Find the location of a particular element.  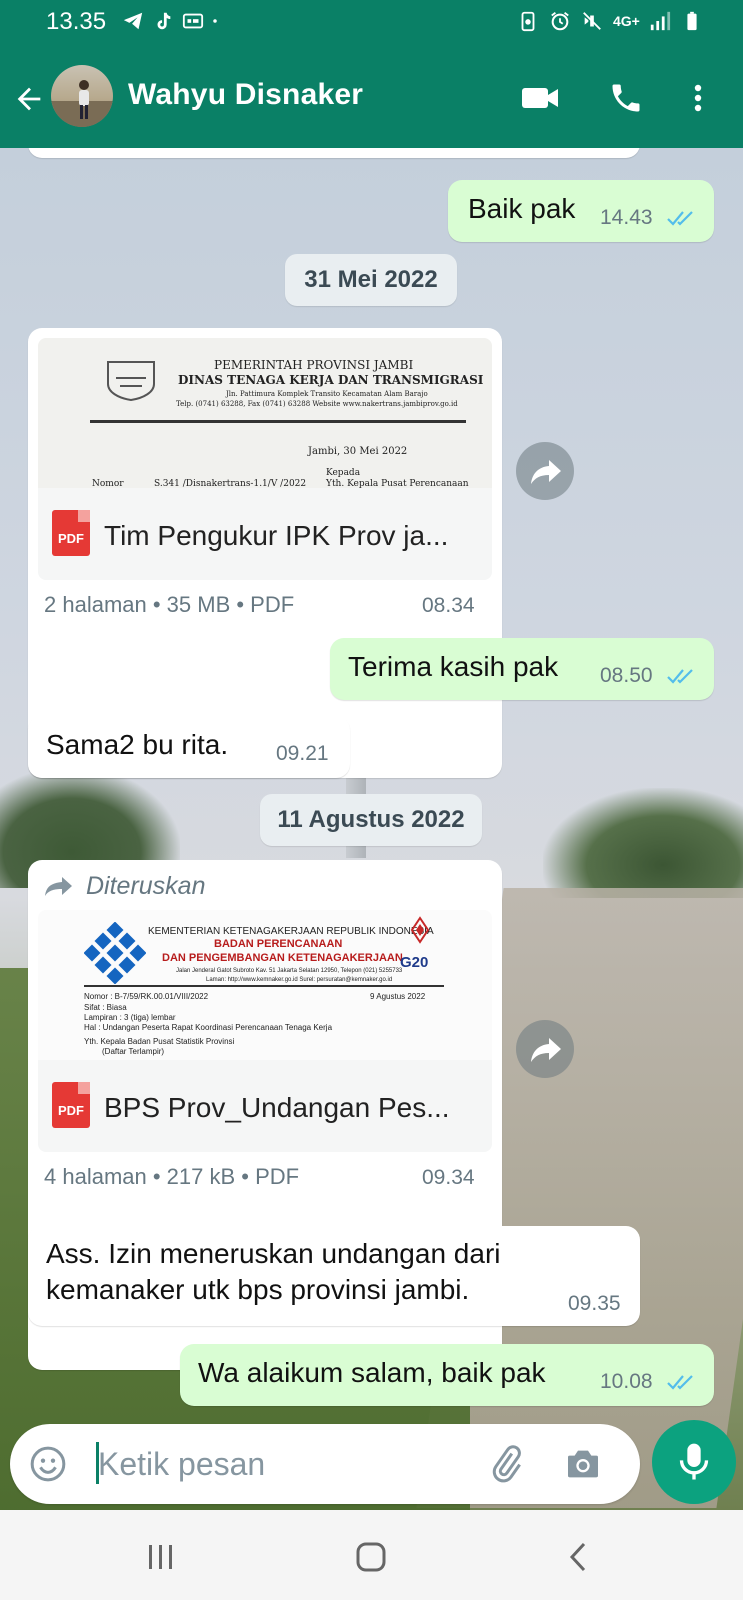

letterhead-line-2: BADAN PERENCANAAN is located at coordinates (278, 944).